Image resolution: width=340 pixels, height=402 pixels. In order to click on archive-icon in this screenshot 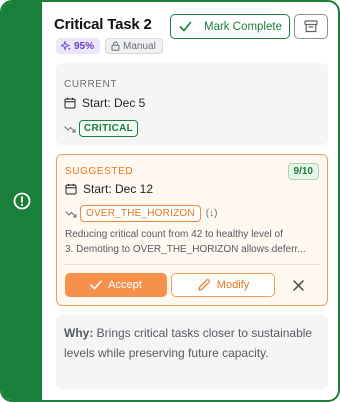, I will do `click(311, 26)`.